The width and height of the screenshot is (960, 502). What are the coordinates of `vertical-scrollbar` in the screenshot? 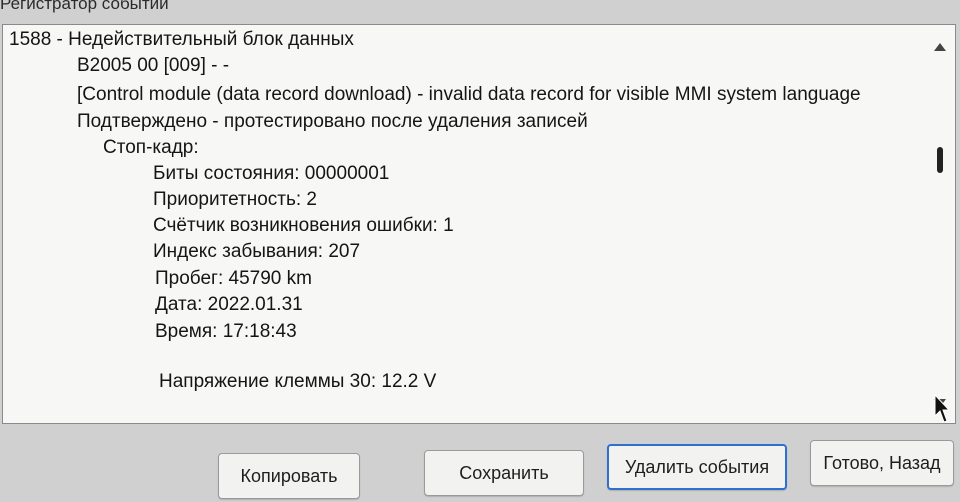 It's located at (940, 225).